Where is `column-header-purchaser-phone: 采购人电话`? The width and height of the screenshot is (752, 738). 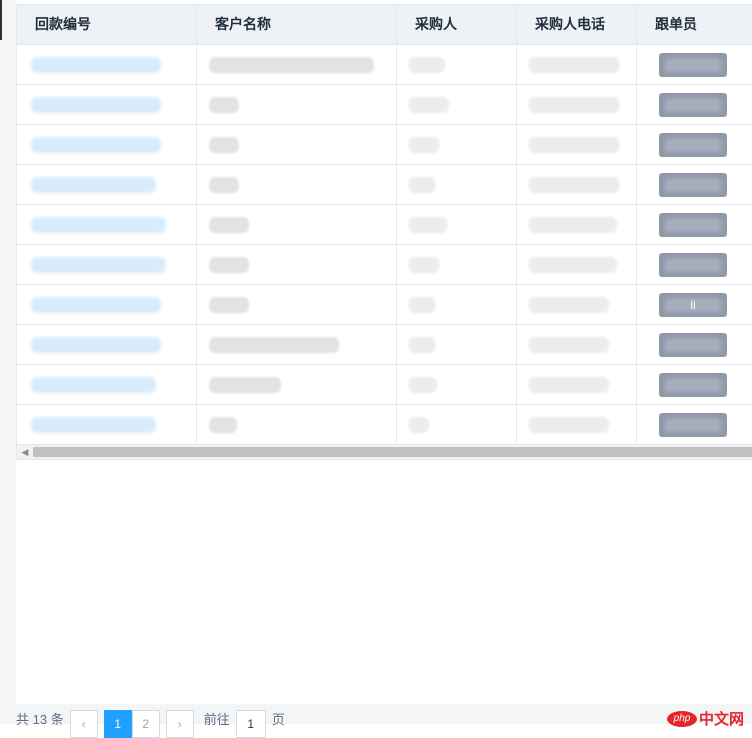
column-header-purchaser-phone: 采购人电话 is located at coordinates (577, 24).